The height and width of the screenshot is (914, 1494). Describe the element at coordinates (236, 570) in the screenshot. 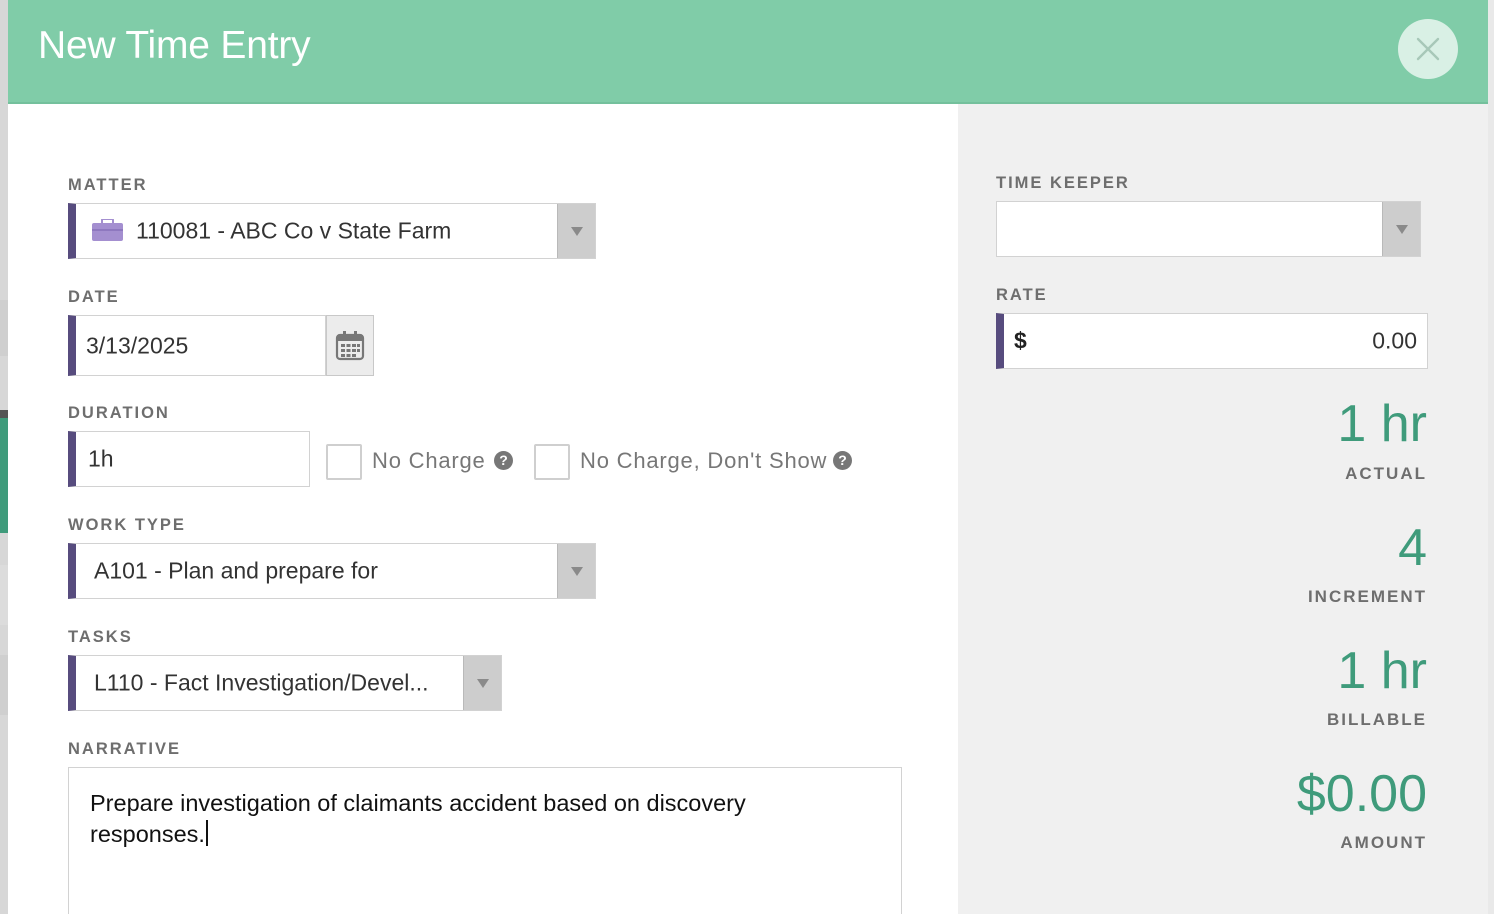

I see `work-type-value: A101 - Plan and prepare for` at that location.